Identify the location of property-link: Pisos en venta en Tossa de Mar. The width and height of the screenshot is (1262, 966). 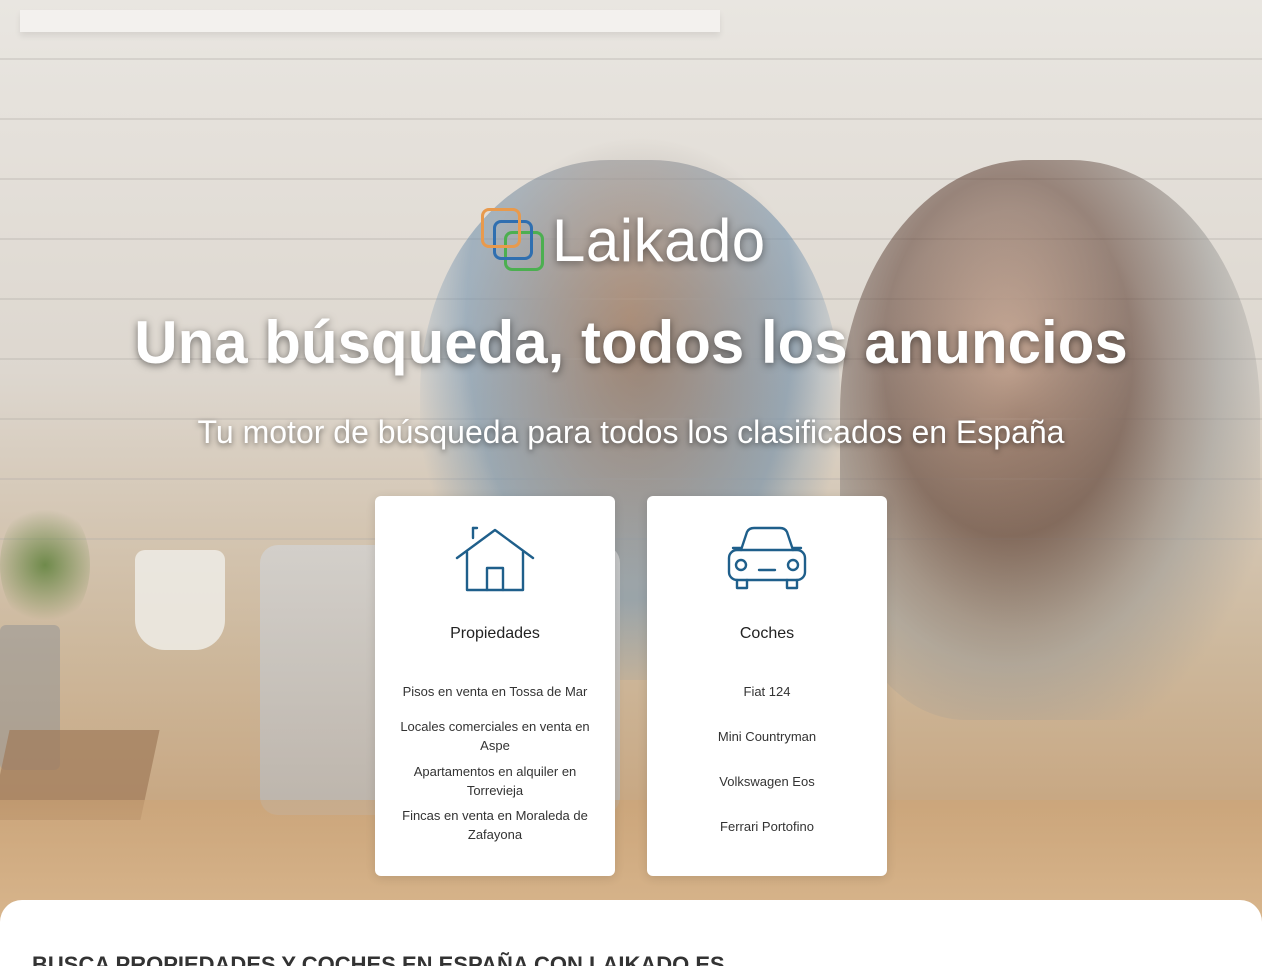
(495, 691).